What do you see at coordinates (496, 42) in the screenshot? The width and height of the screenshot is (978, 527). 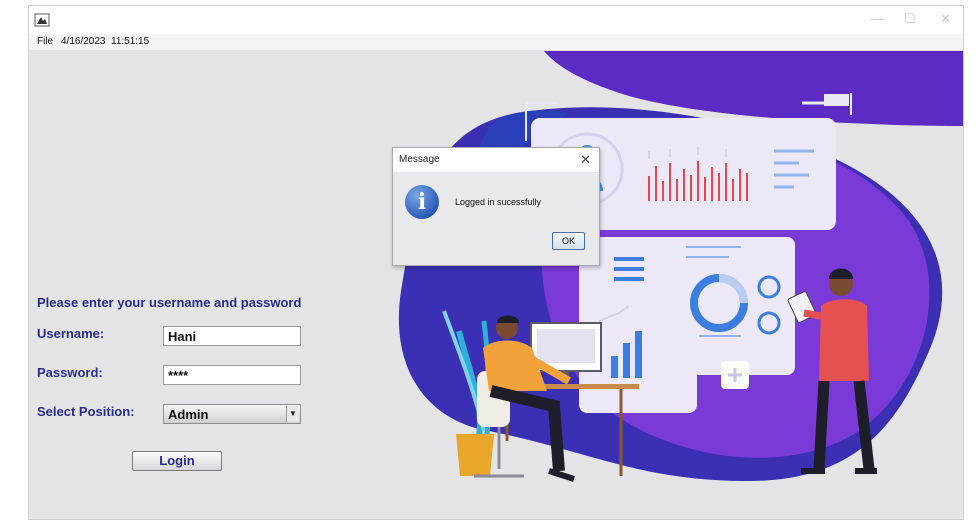 I see `menu-bar: File 4/16/2023 11:51:15` at bounding box center [496, 42].